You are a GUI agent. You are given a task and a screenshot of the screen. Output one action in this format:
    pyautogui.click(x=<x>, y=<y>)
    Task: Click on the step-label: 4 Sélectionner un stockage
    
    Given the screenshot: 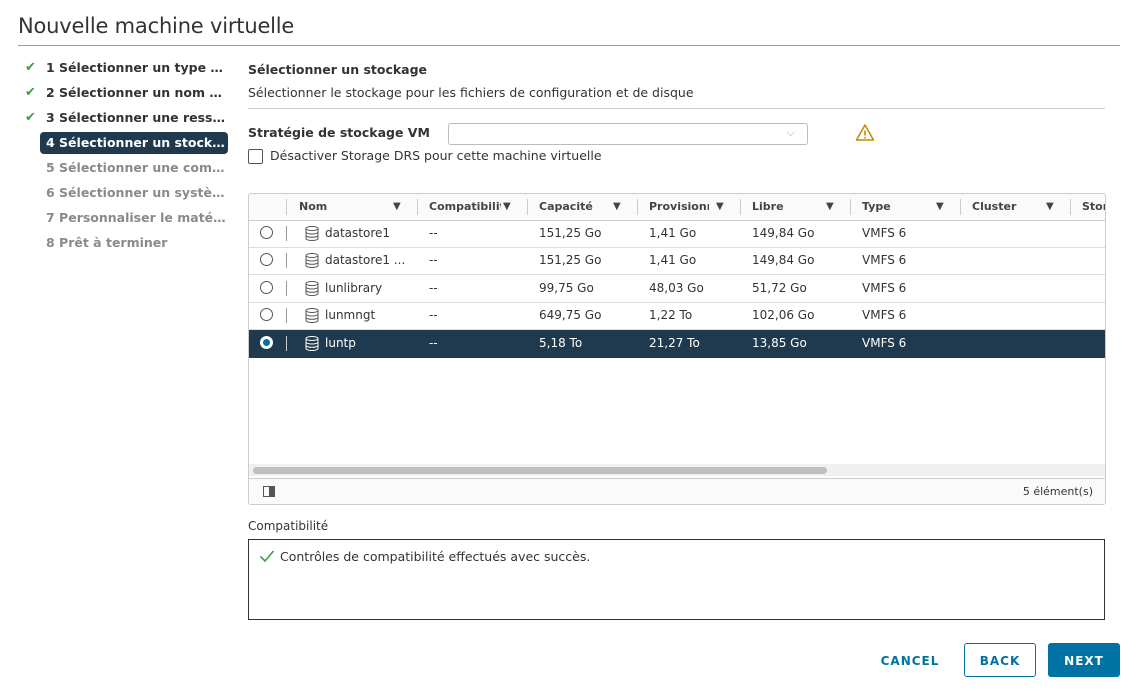 What is the action you would take?
    pyautogui.click(x=134, y=143)
    